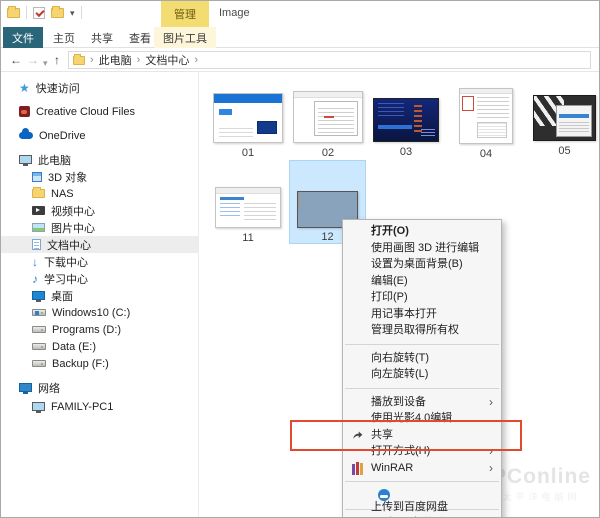 The width and height of the screenshot is (600, 518). What do you see at coordinates (115, 60) in the screenshot?
I see `breadcrumb-this-pc: 此电脑` at bounding box center [115, 60].